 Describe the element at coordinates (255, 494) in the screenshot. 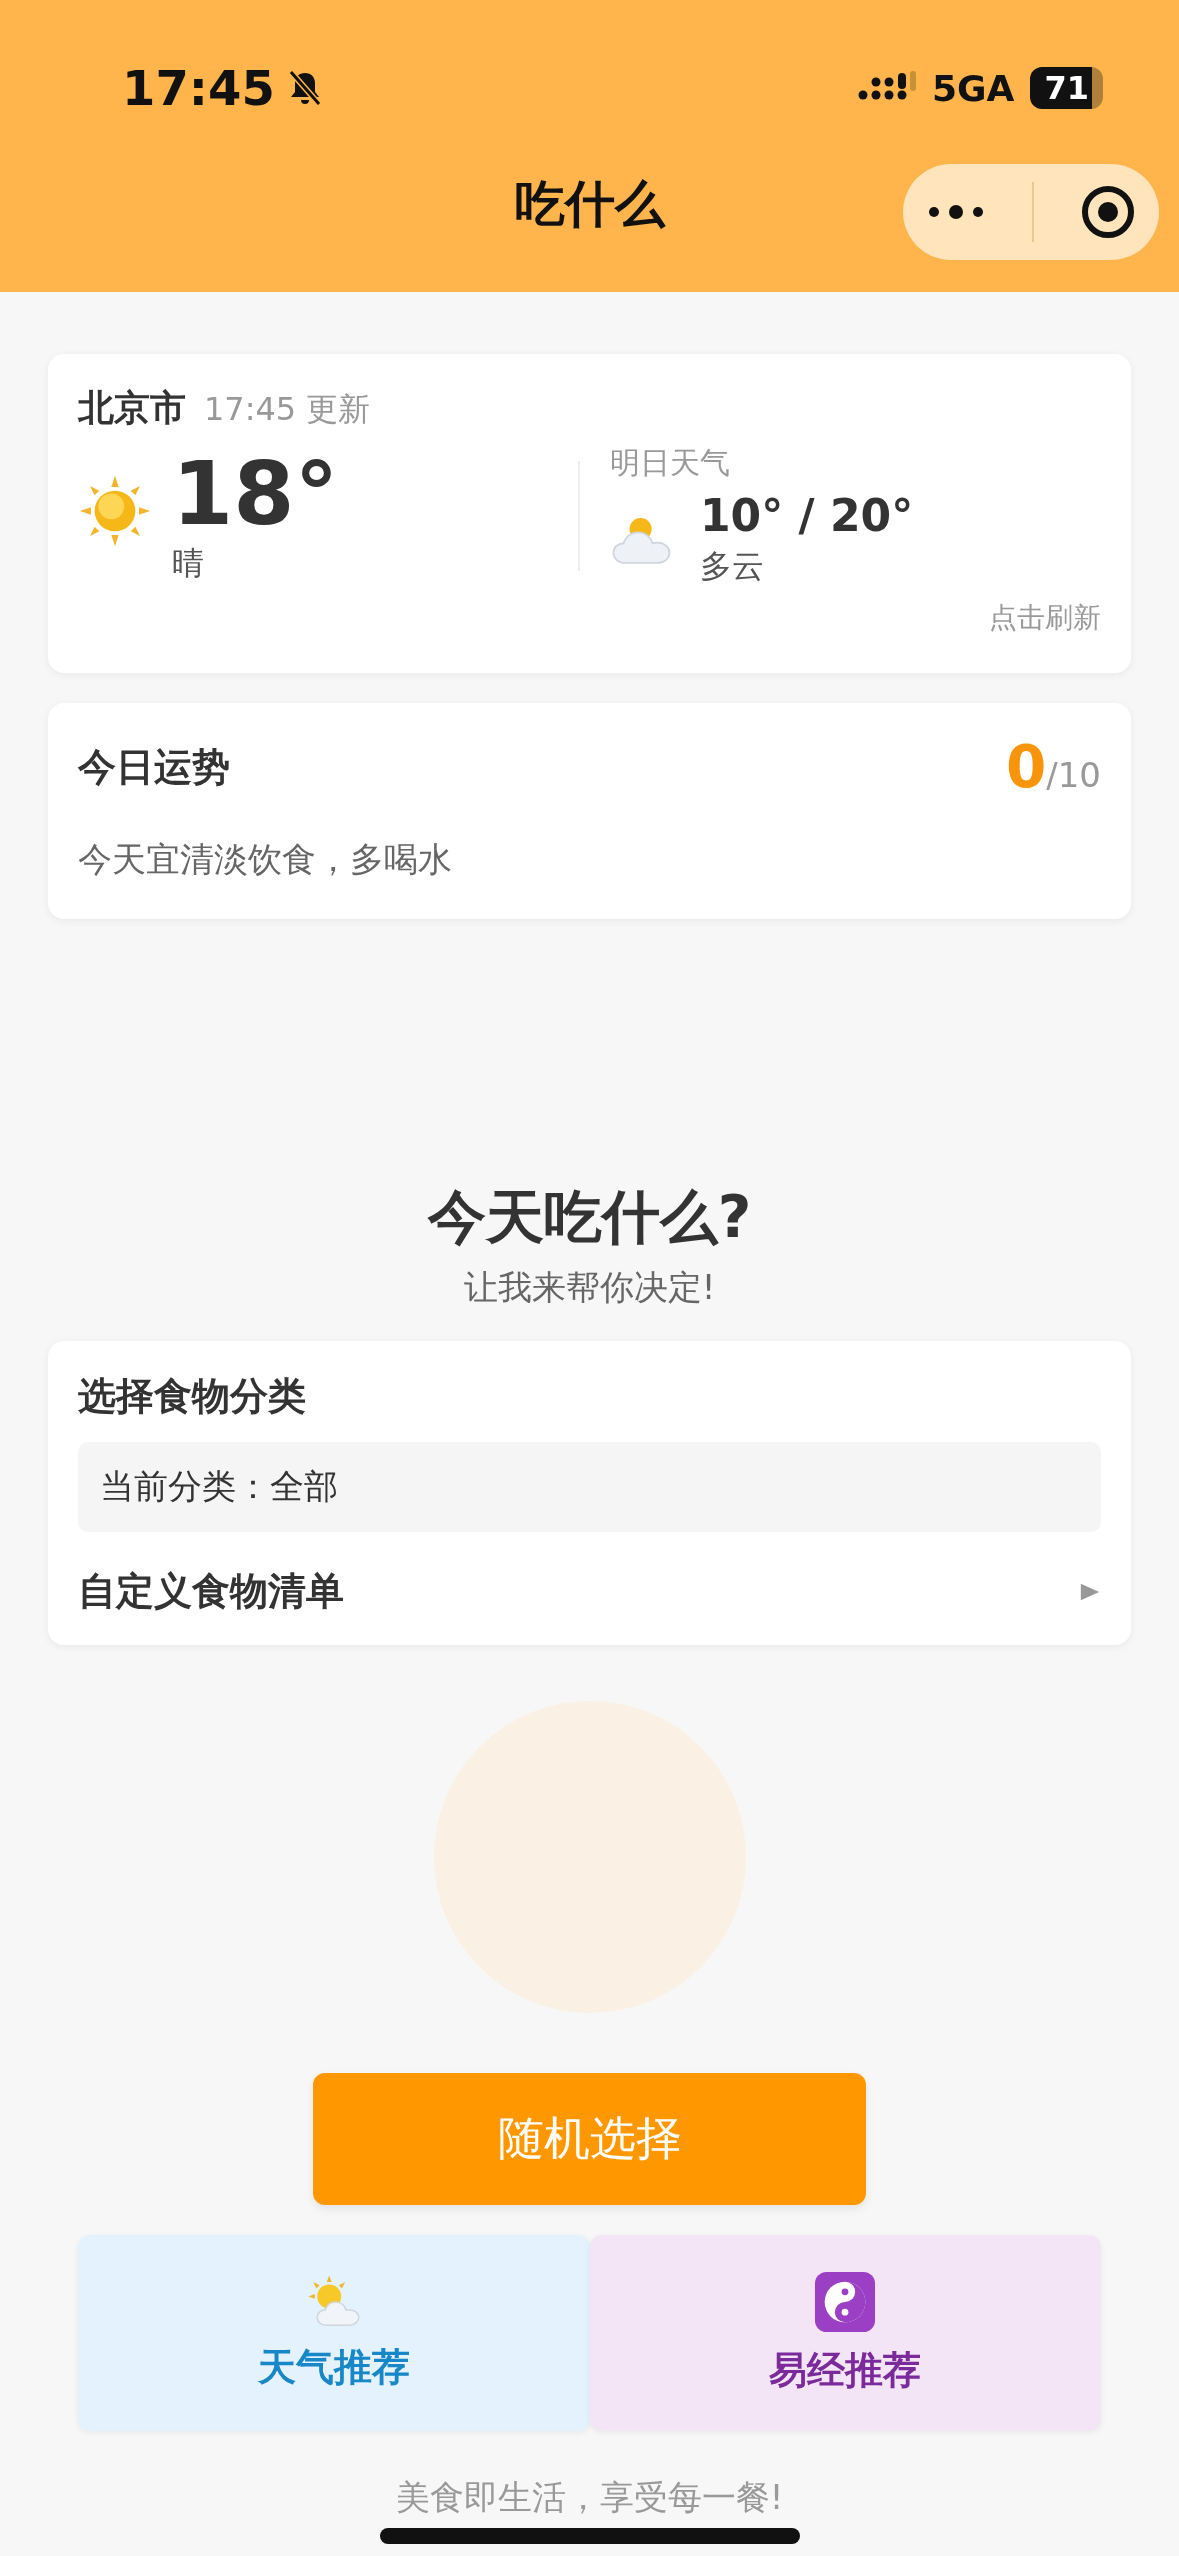

I see `current-temperature: 18°` at that location.